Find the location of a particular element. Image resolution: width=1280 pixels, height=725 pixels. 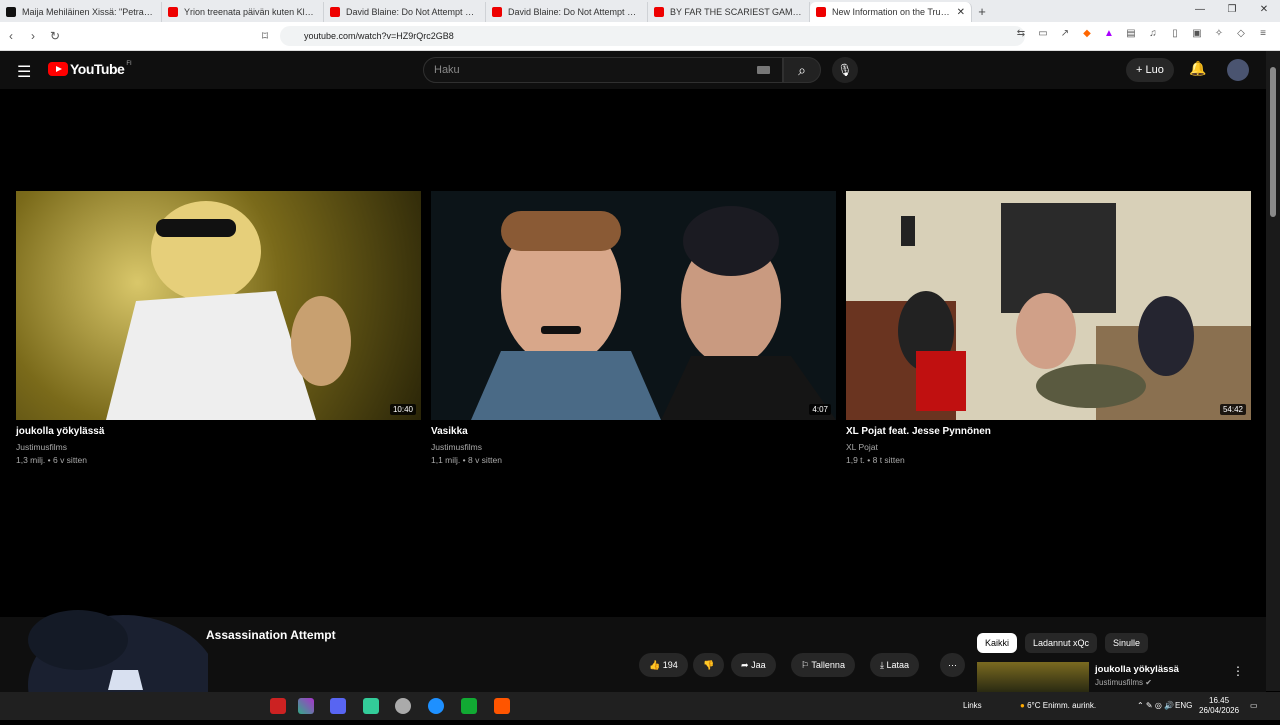

video-title: joukolla yökylässä is located at coordinates (218, 431).